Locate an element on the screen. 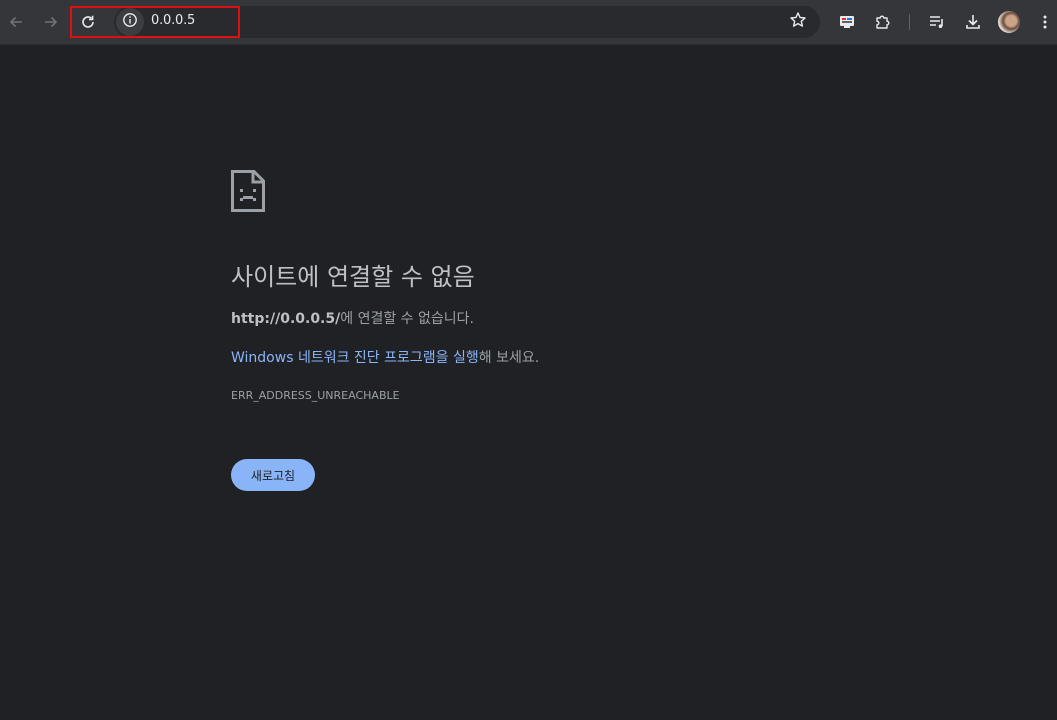 The image size is (1057, 720). arrow-right-icon is located at coordinates (51, 22).